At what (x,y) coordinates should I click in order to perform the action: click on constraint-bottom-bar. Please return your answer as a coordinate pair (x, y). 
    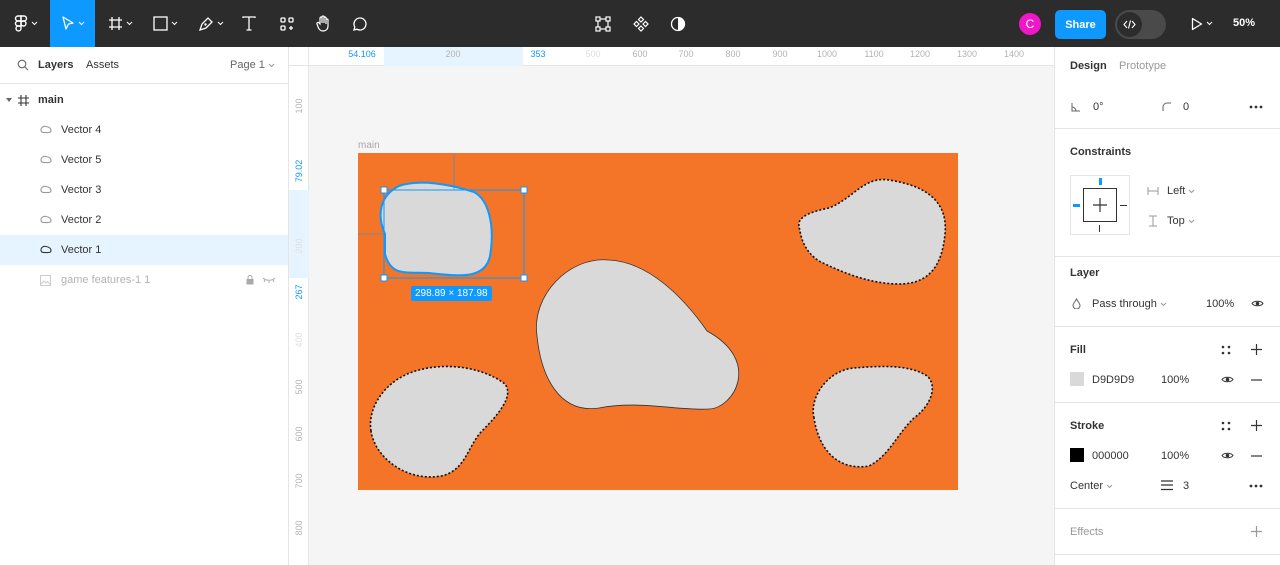
    Looking at the image, I should click on (1099, 228).